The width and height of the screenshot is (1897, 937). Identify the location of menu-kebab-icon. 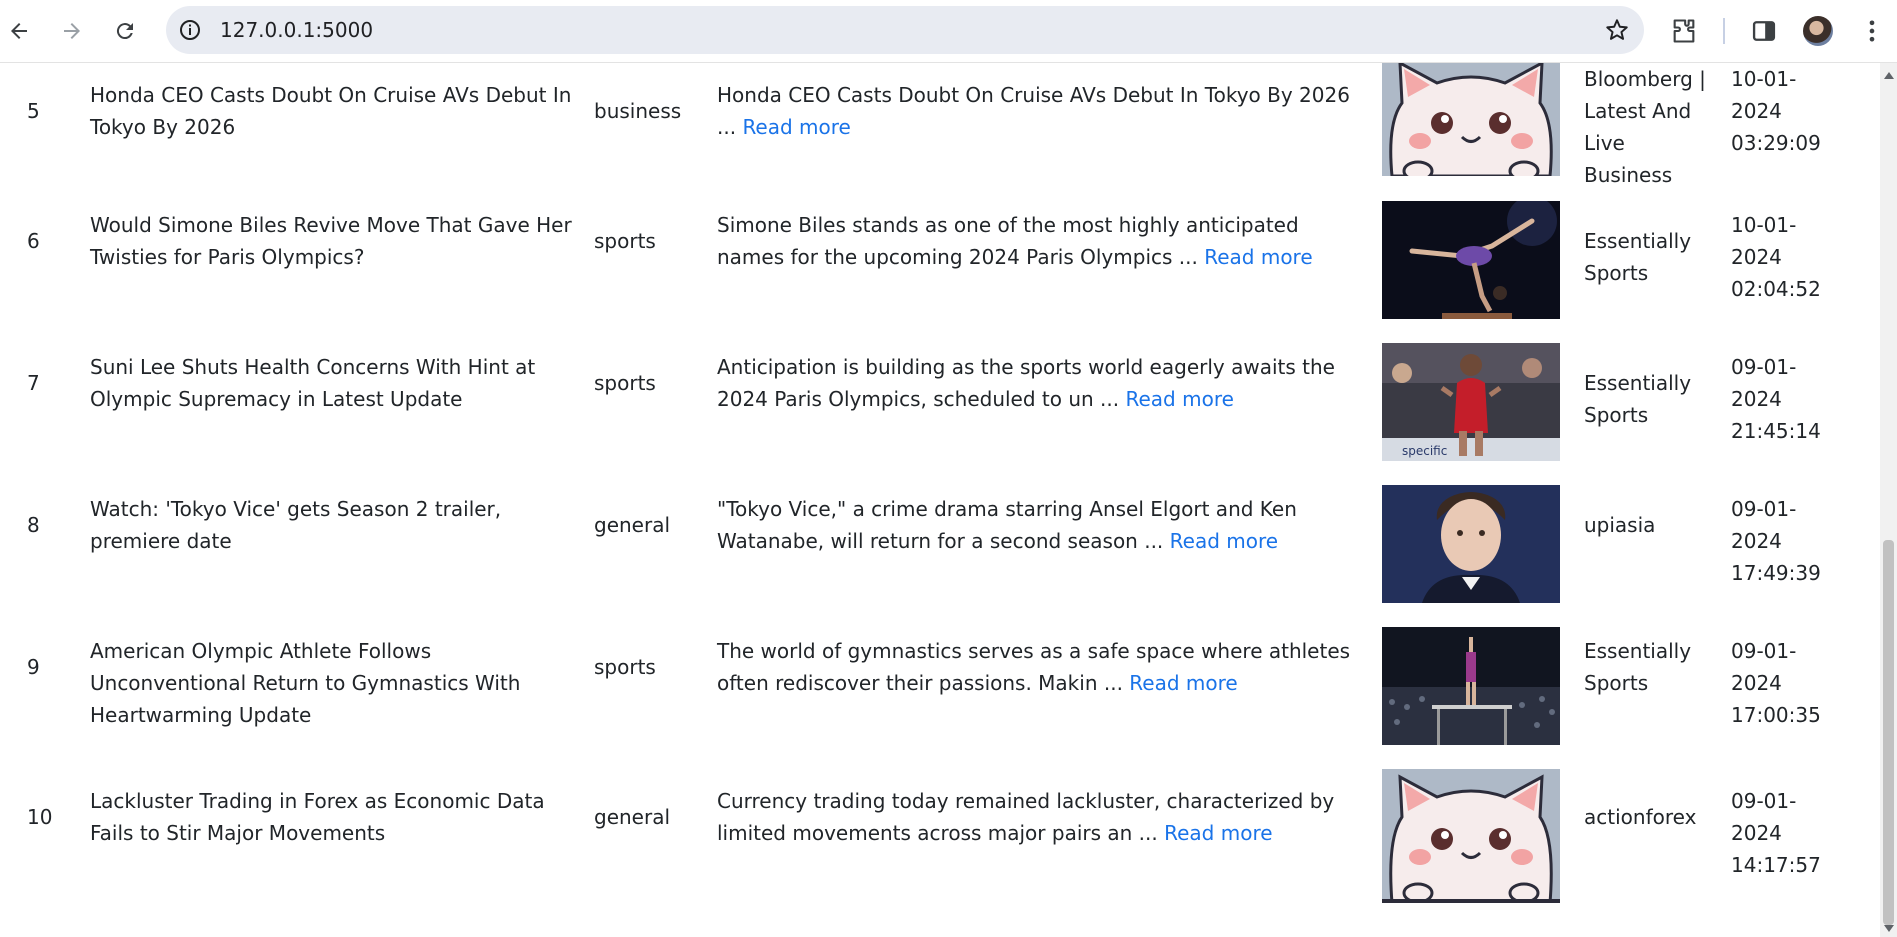
(1872, 31).